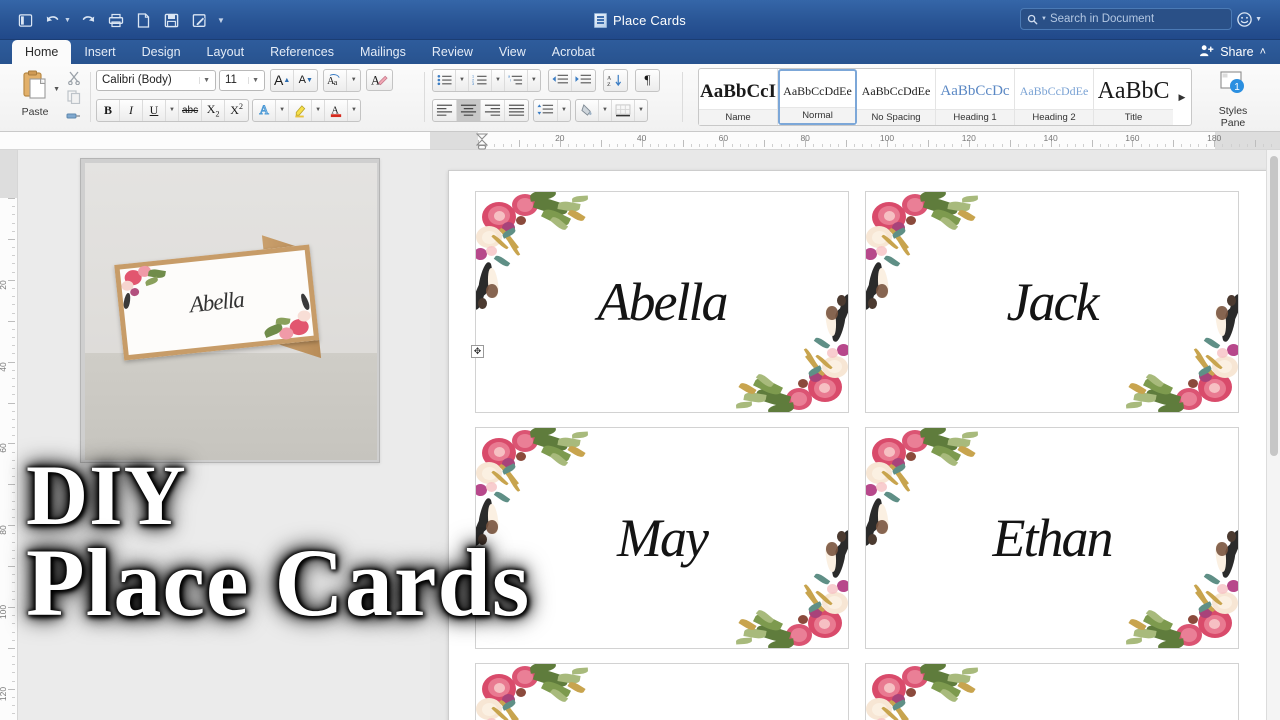  I want to click on superscript-button: X2, so click(236, 110).